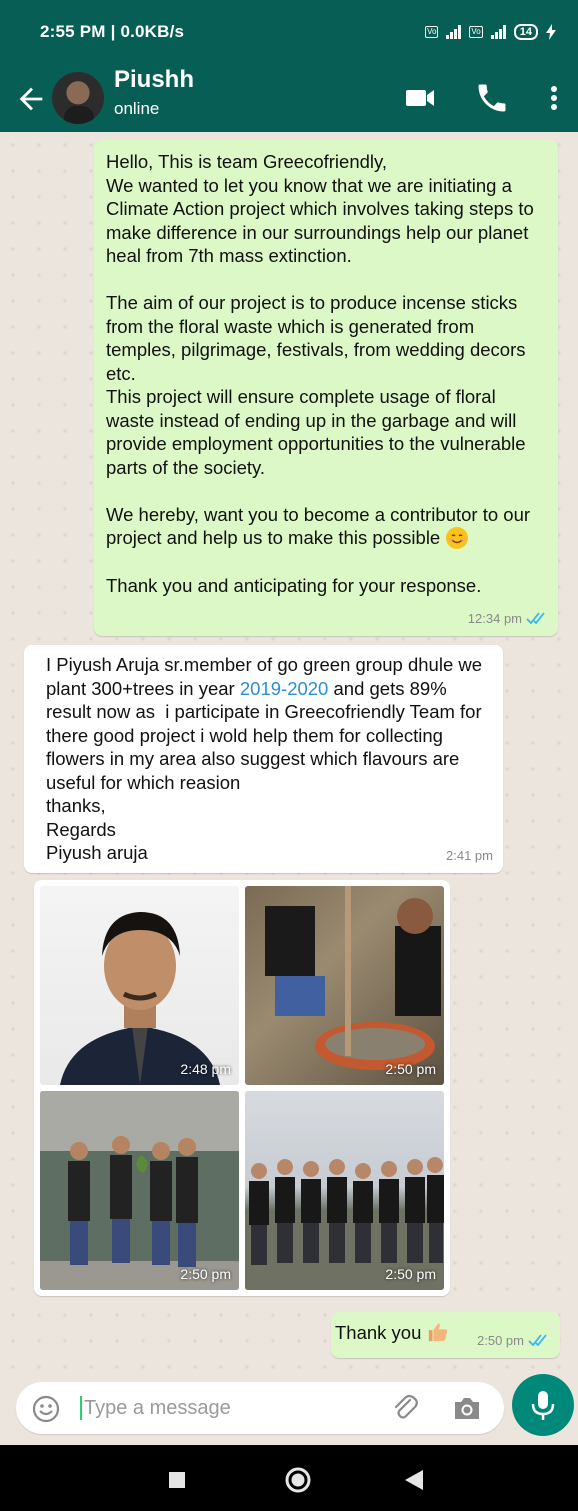  I want to click on avatar, so click(78, 98).